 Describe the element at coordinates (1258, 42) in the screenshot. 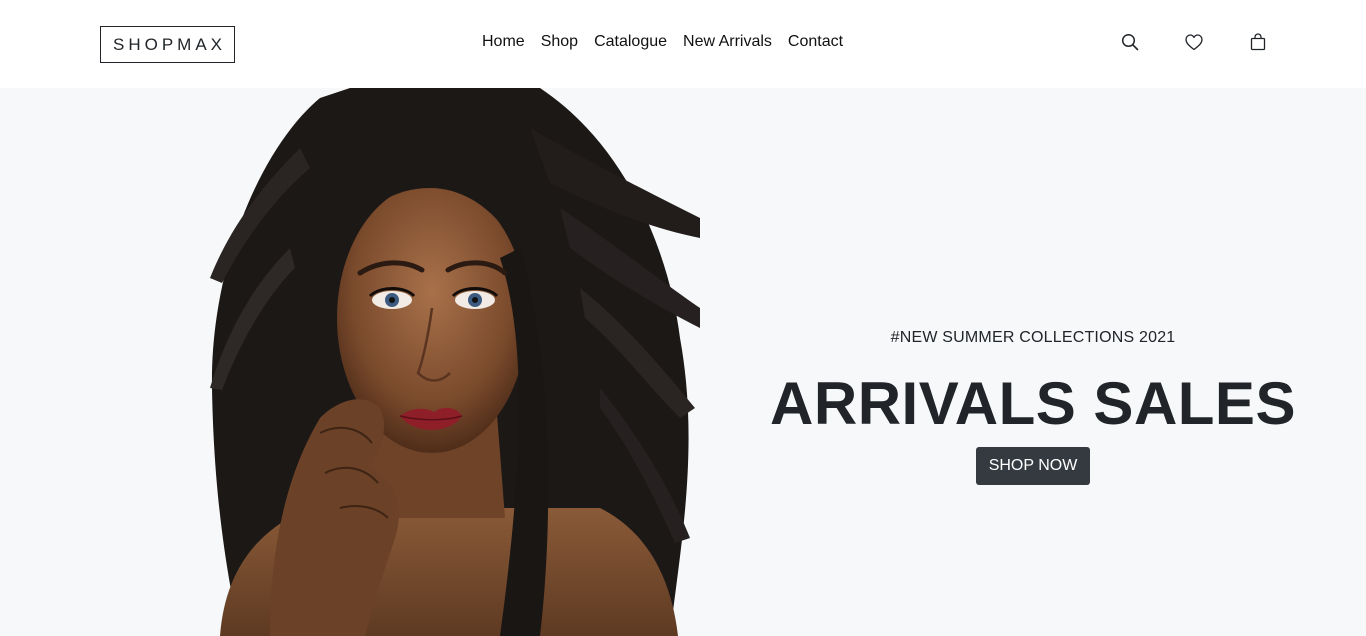

I see `shopping-bag-icon` at that location.